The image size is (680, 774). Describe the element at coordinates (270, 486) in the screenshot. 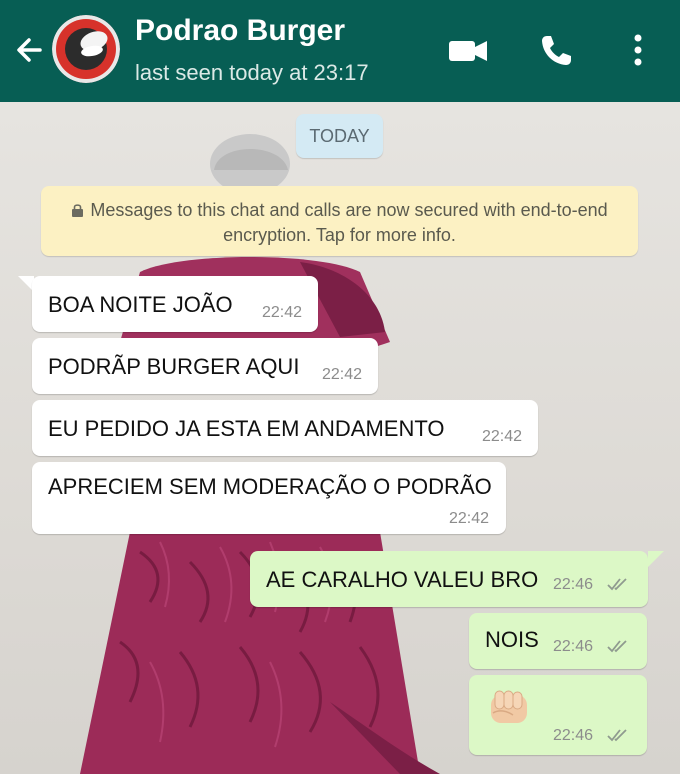

I see `message-text: APRECIEM SEM MODERAÇÃO O PODRÃO` at that location.